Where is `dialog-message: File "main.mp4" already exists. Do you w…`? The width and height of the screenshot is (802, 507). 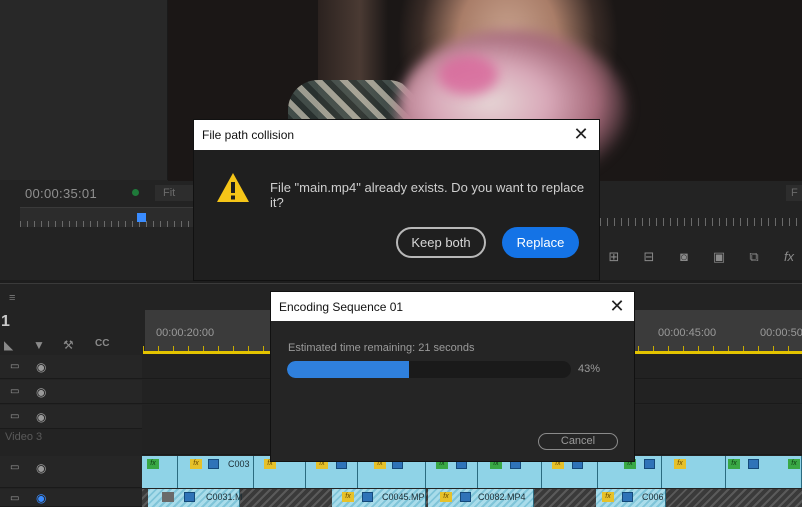
dialog-message: File "main.mp4" already exists. Do you w… is located at coordinates (427, 195).